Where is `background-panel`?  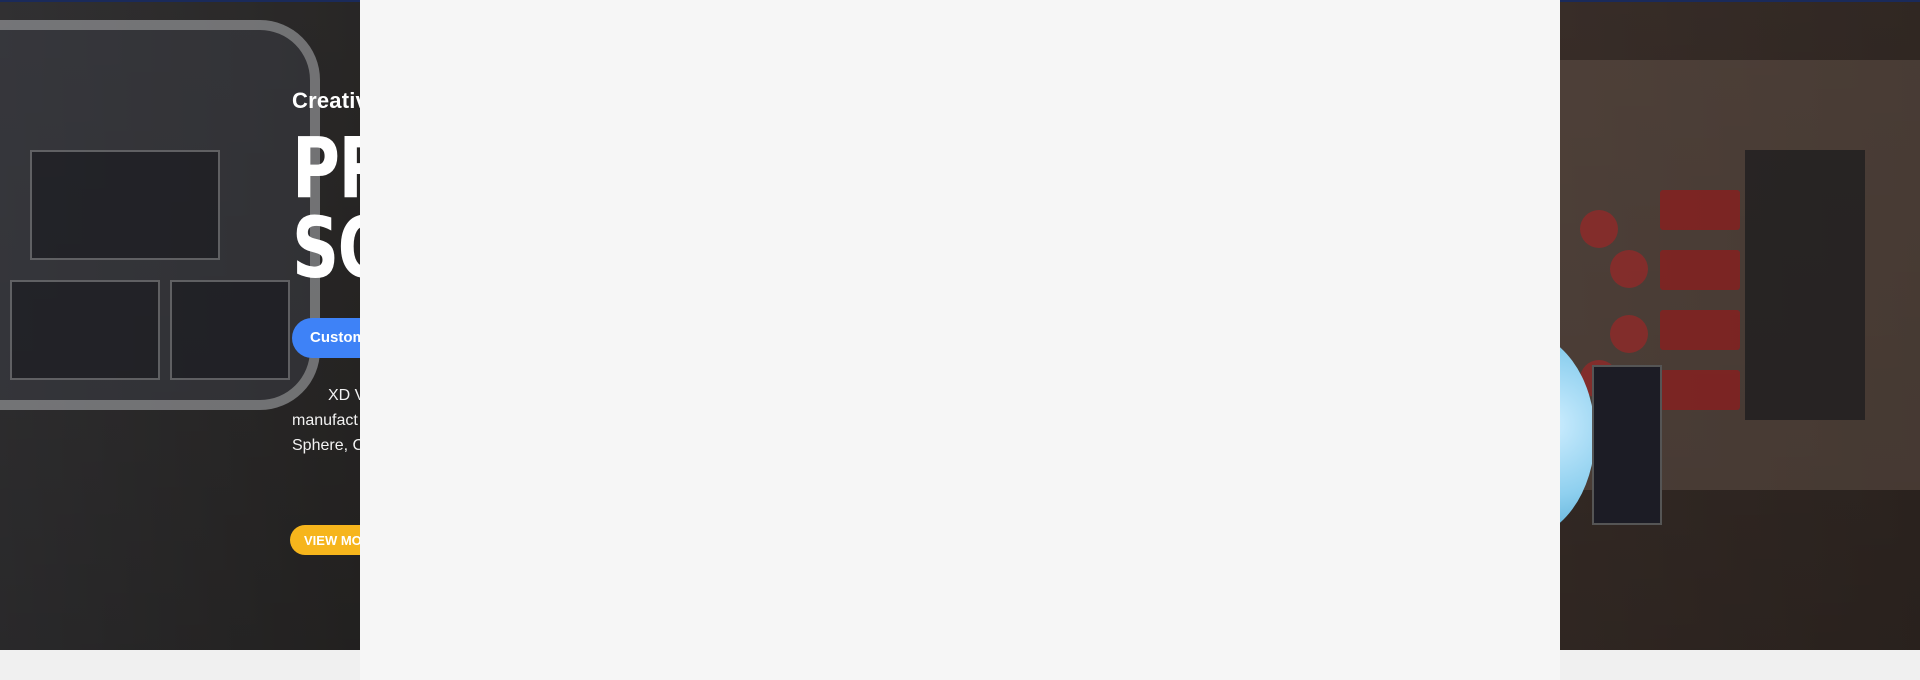
background-panel is located at coordinates (1805, 285).